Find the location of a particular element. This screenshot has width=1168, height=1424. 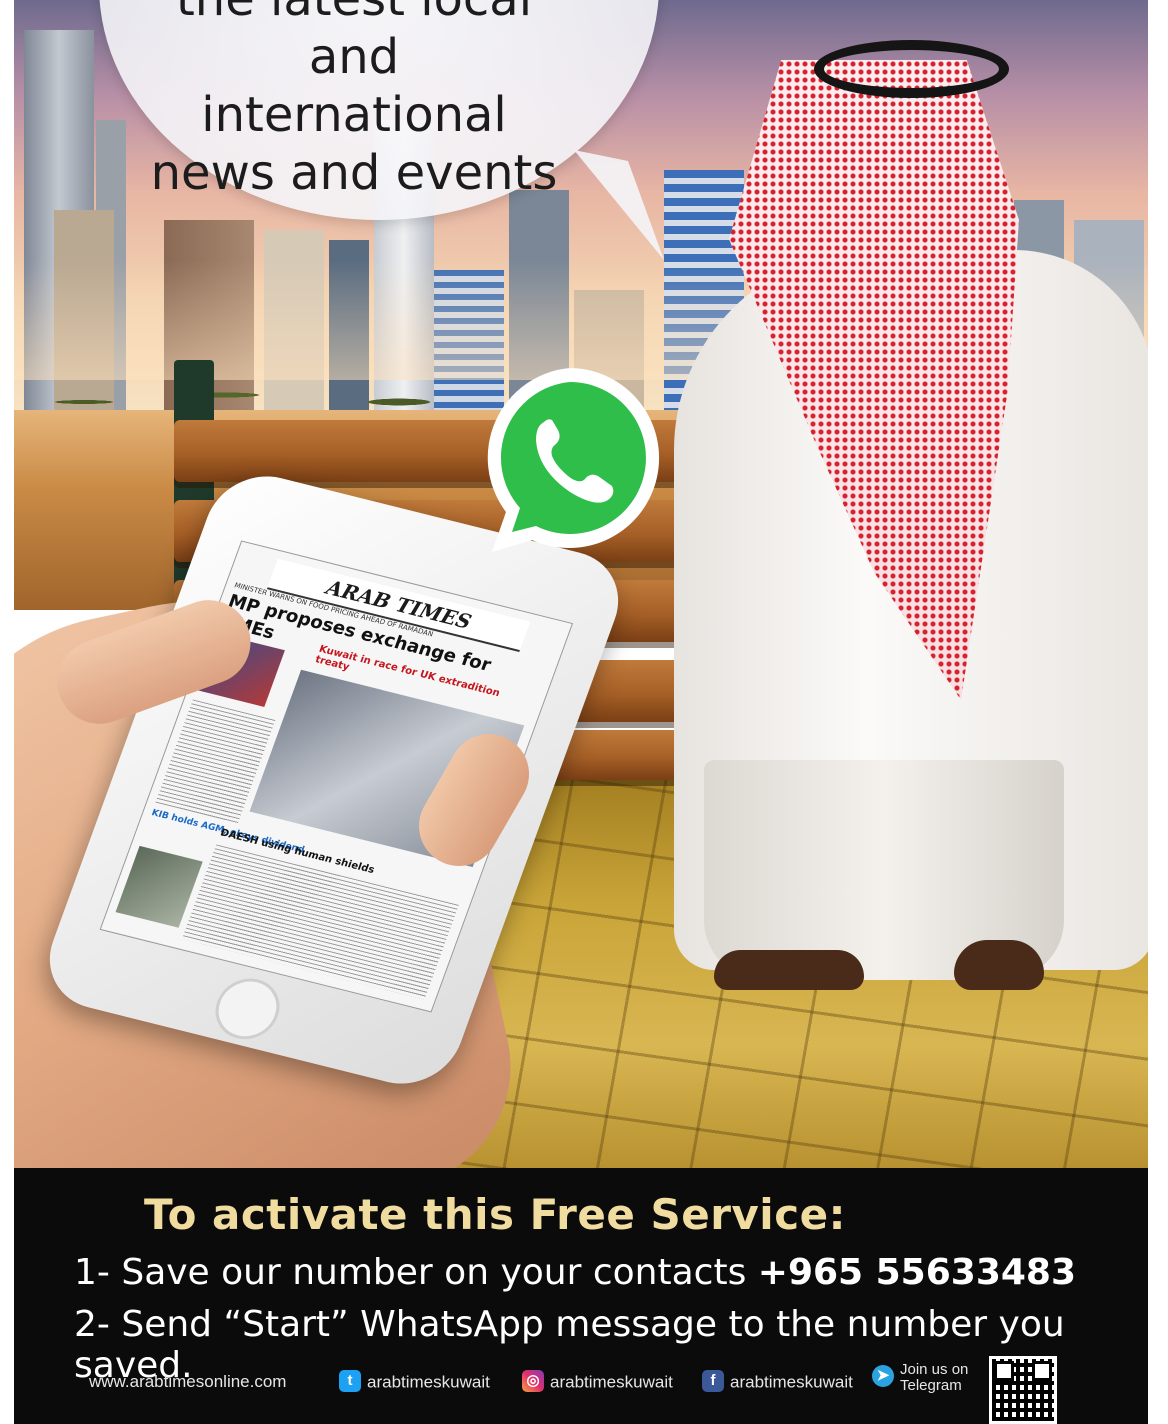

twitter-link: t arabtimeskuwait is located at coordinates (414, 1382).